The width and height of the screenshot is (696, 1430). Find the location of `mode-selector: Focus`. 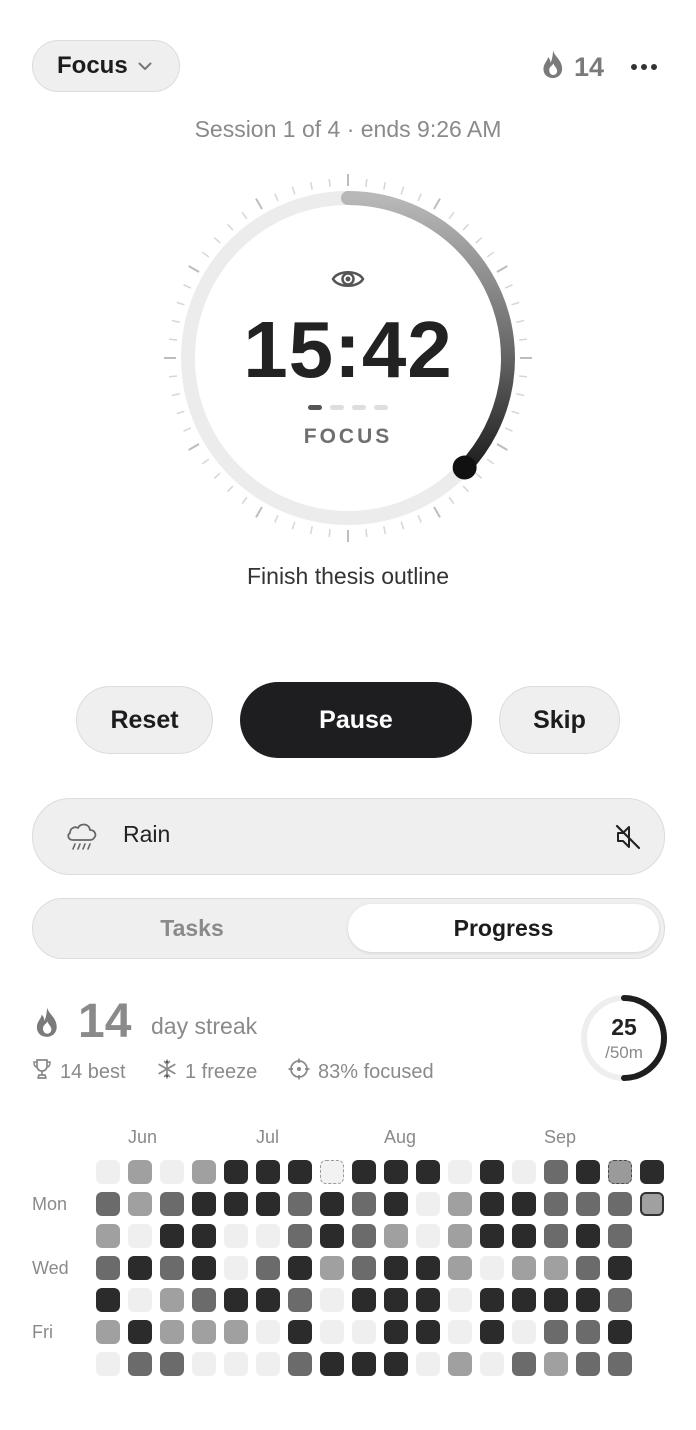

mode-selector: Focus is located at coordinates (106, 66).